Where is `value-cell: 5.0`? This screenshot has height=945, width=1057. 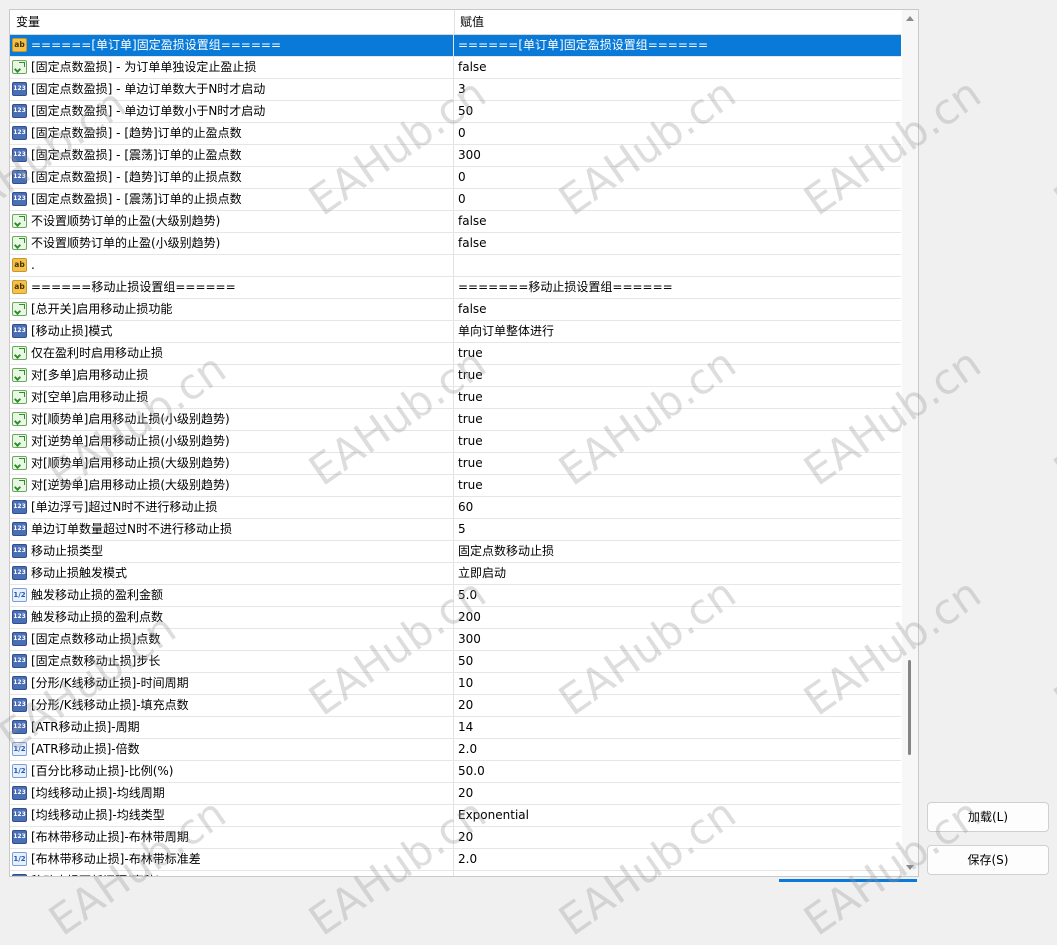
value-cell: 5.0 is located at coordinates (677, 595).